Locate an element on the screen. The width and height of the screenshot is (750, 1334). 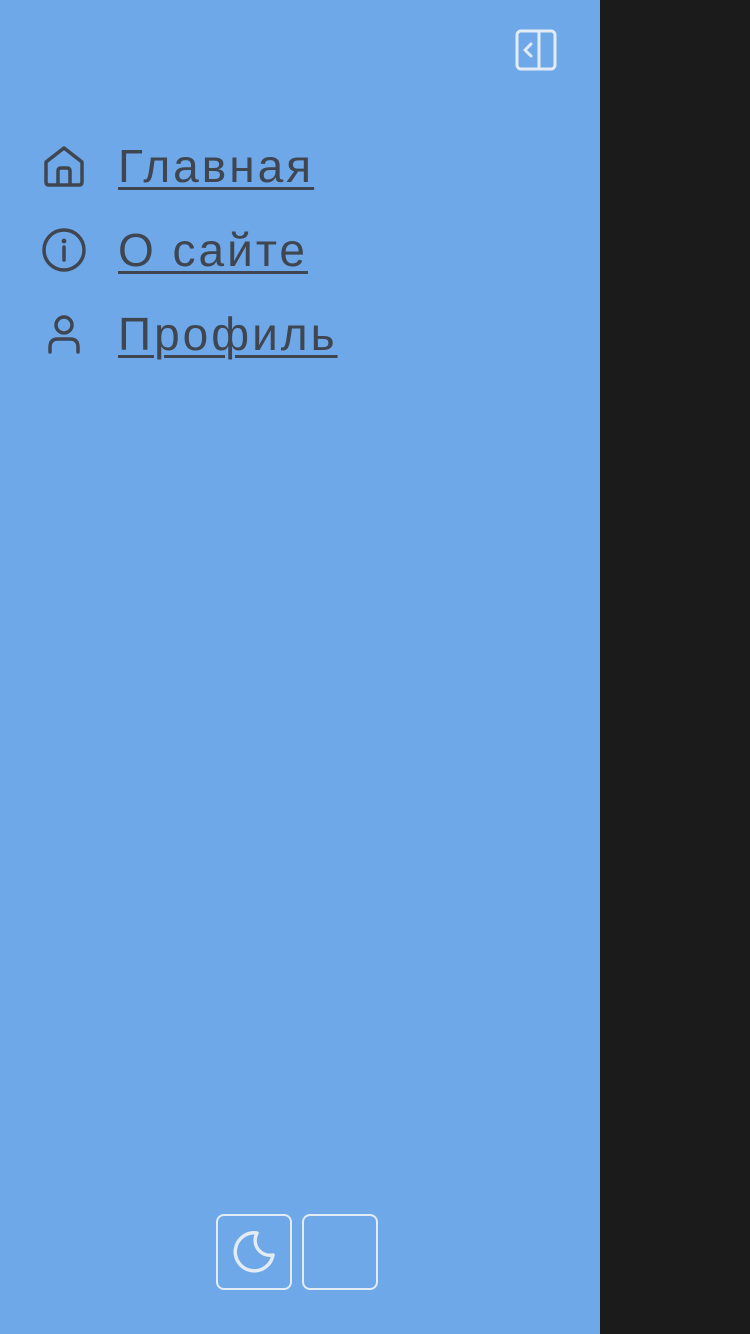
nav-item-profile: Профиль is located at coordinates (298, 334).